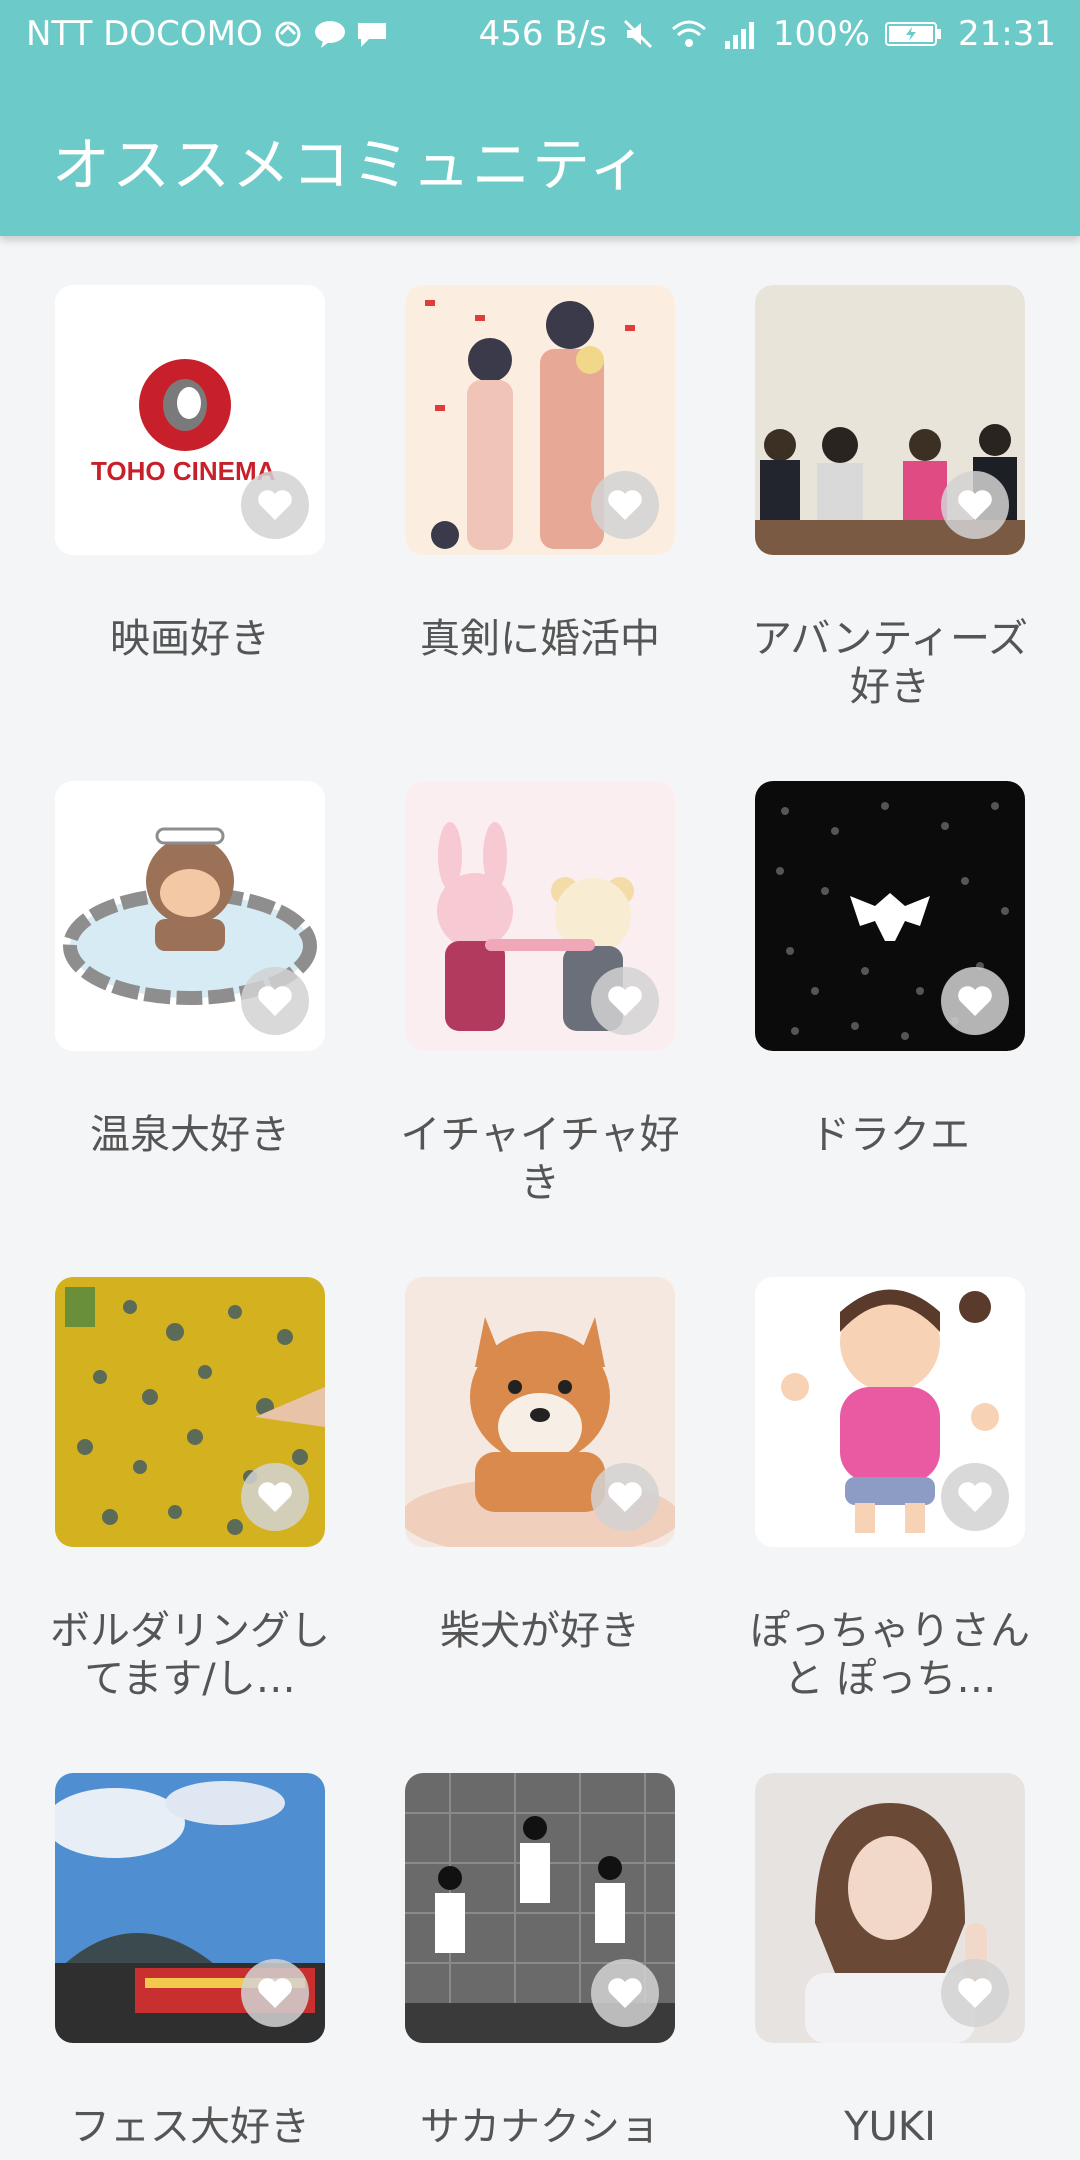 This screenshot has width=1080, height=2160. Describe the element at coordinates (190, 1135) in the screenshot. I see `community-name: 温泉大好き` at that location.